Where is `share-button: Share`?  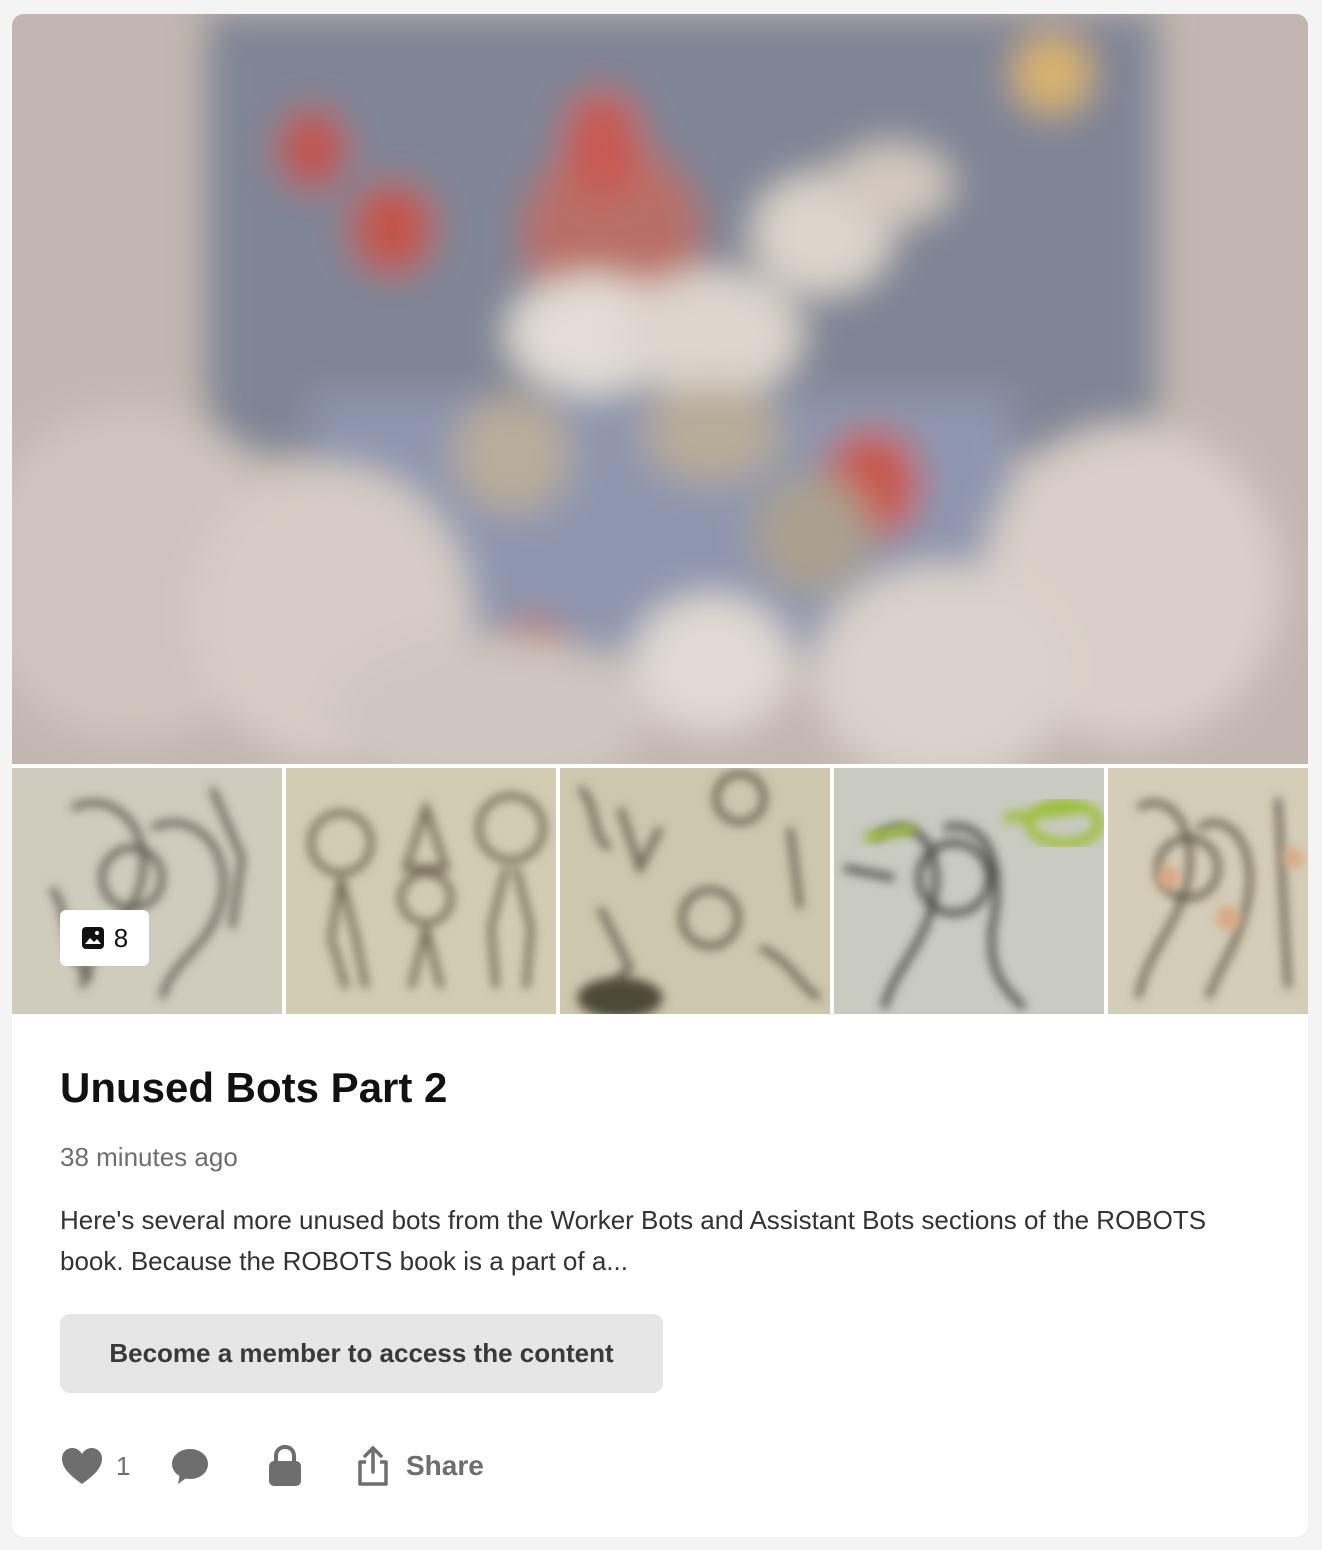 share-button: Share is located at coordinates (420, 1466).